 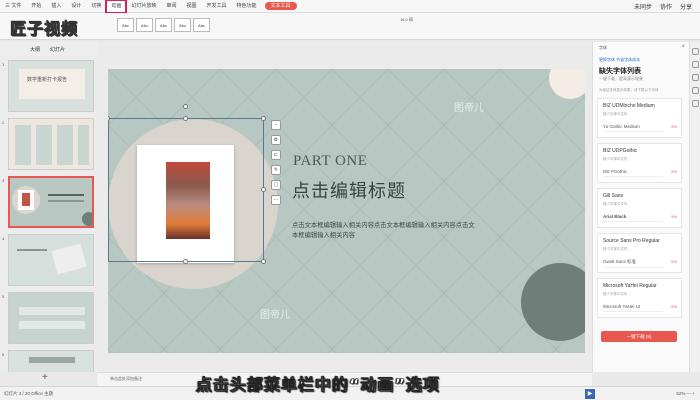 I want to click on add-slide-button: +, so click(x=45, y=377).